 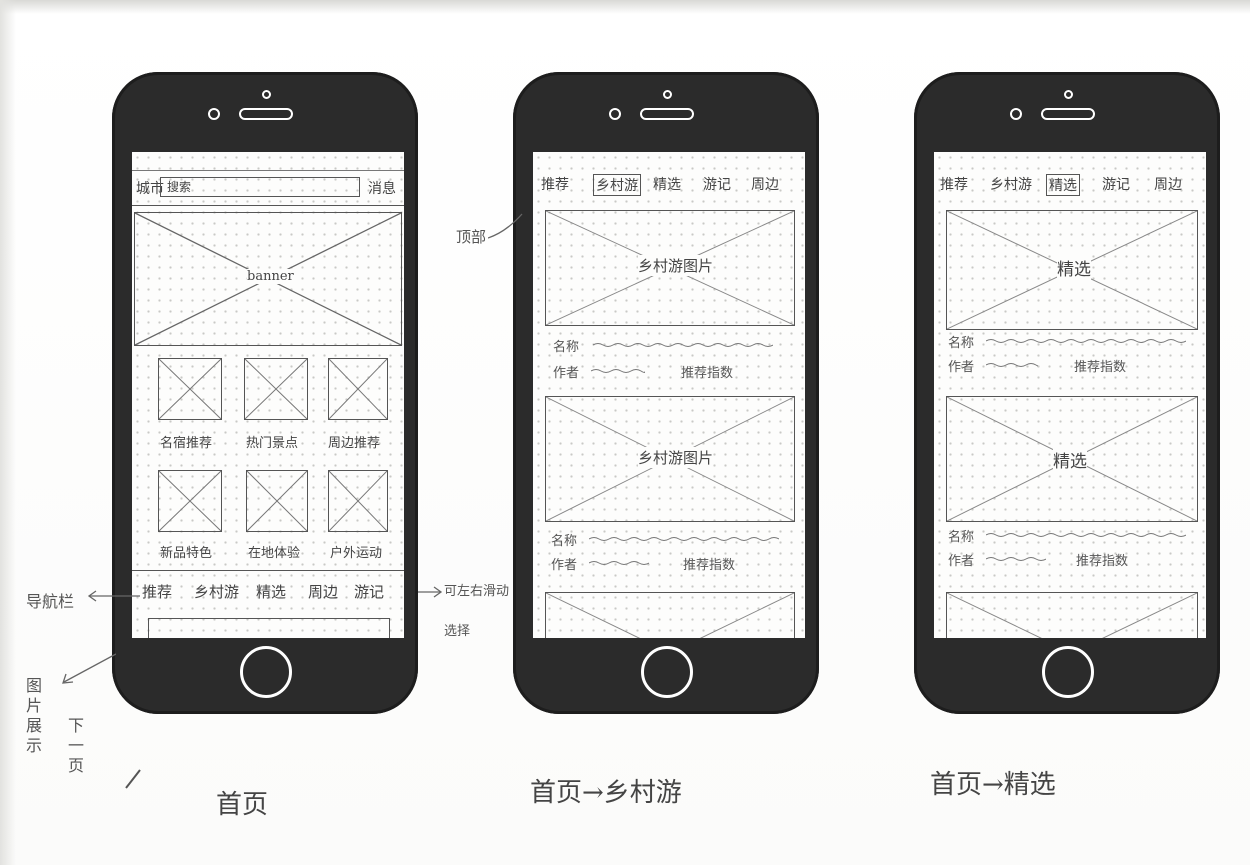 I want to click on pencil-mark-icon, so click(x=133, y=779).